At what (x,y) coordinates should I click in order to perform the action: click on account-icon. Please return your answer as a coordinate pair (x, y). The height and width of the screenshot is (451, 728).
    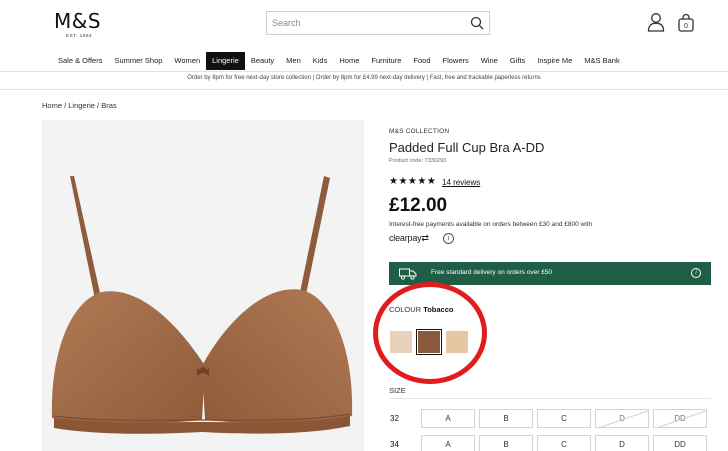
    Looking at the image, I should click on (656, 22).